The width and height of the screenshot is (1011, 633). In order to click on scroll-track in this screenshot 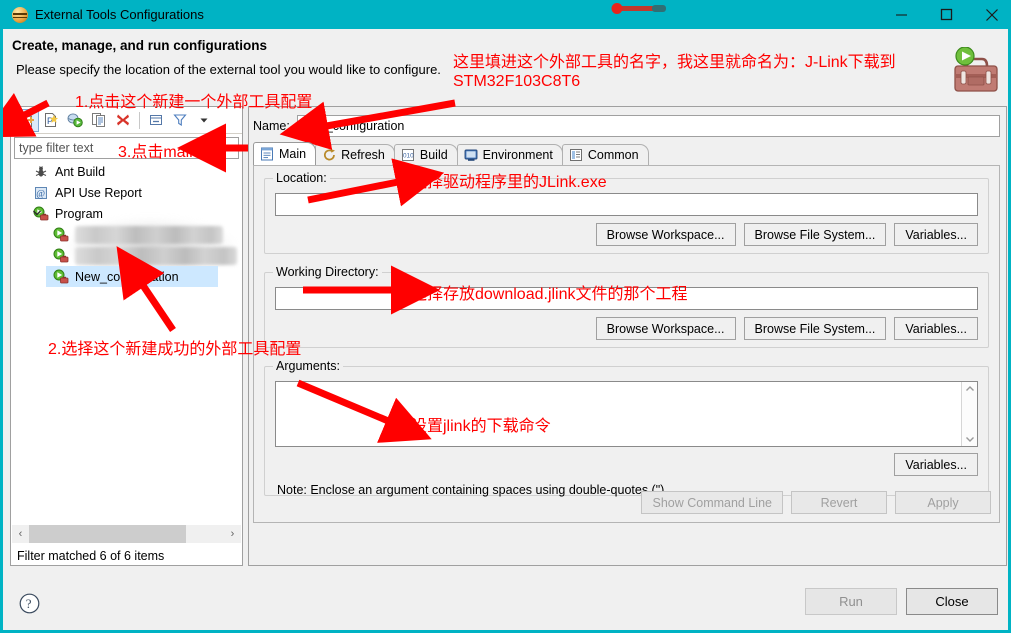, I will do `click(126, 534)`.